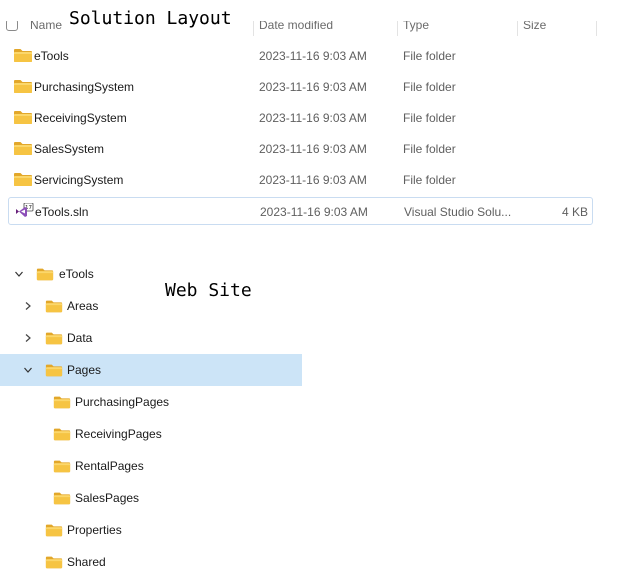 The height and width of the screenshot is (579, 638). What do you see at coordinates (151, 498) in the screenshot?
I see `tree-item-salespages: SalesPages` at bounding box center [151, 498].